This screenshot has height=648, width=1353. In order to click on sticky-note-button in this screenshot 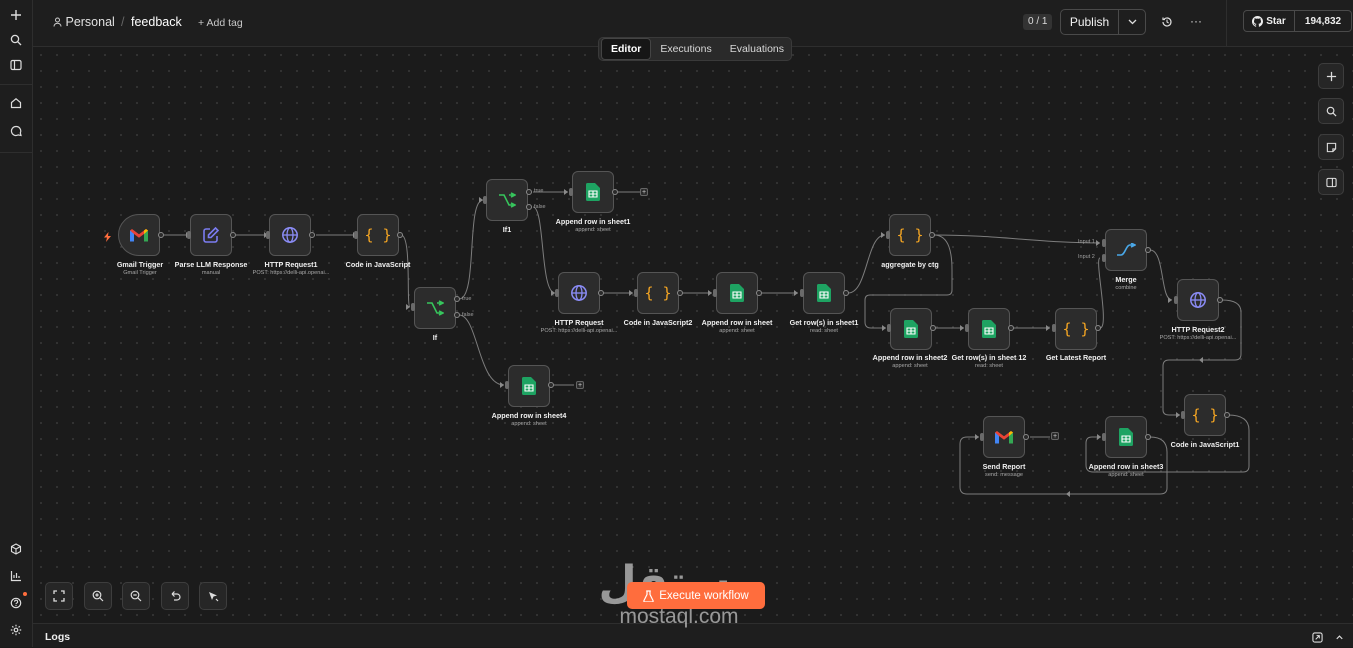, I will do `click(1331, 147)`.